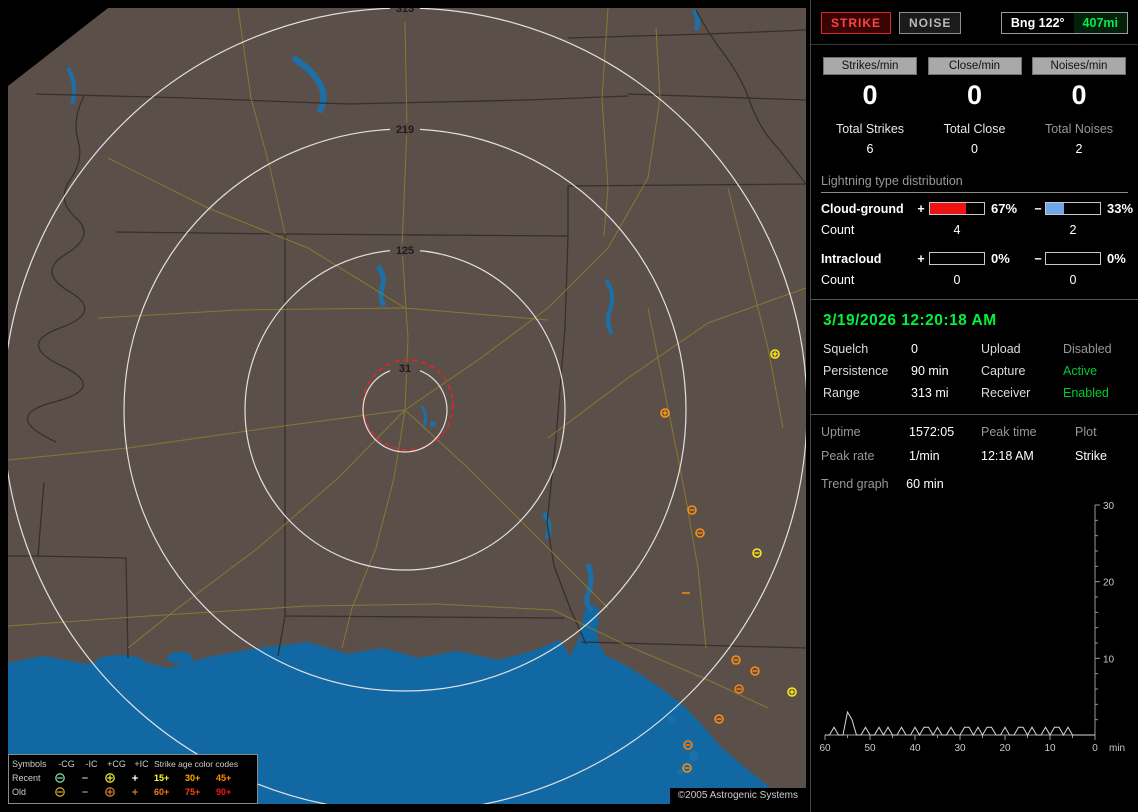 The height and width of the screenshot is (812, 1138). What do you see at coordinates (957, 230) in the screenshot?
I see `cg-positive-count: 4` at bounding box center [957, 230].